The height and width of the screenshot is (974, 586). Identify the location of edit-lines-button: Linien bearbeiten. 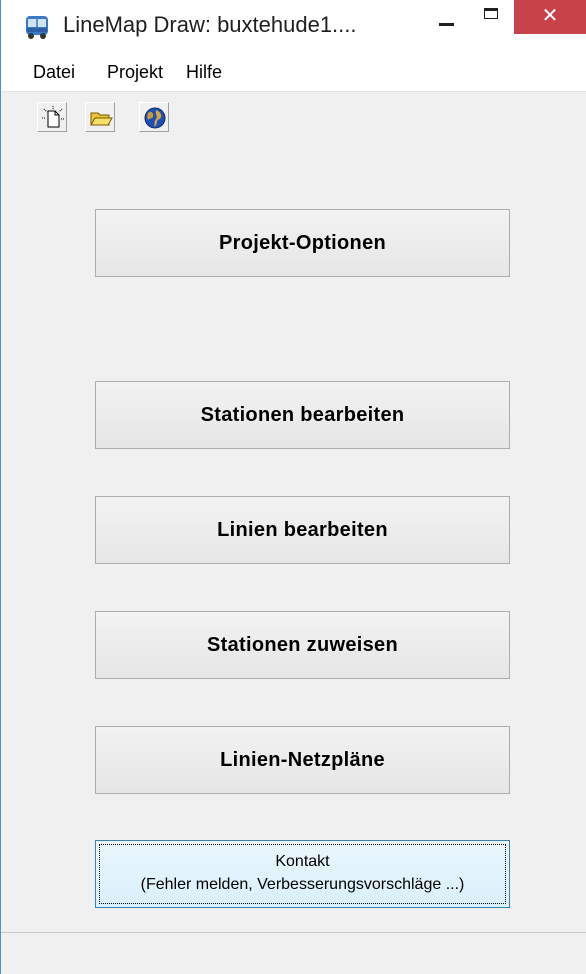
(302, 530).